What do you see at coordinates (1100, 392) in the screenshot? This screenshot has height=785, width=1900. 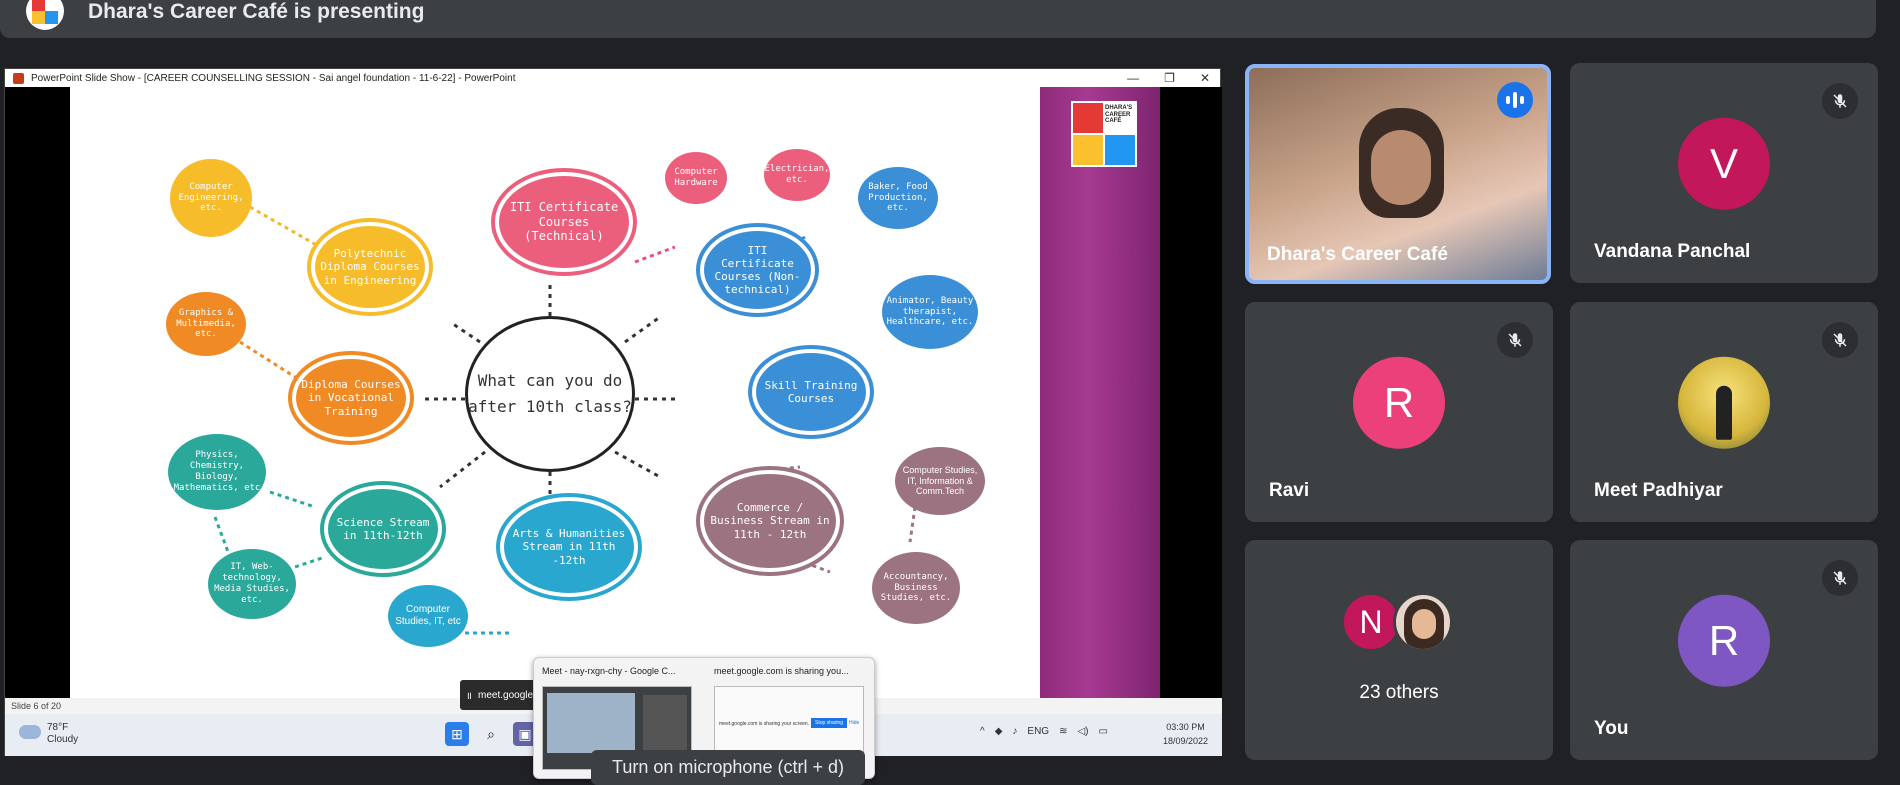 I see `slide-side-band` at bounding box center [1100, 392].